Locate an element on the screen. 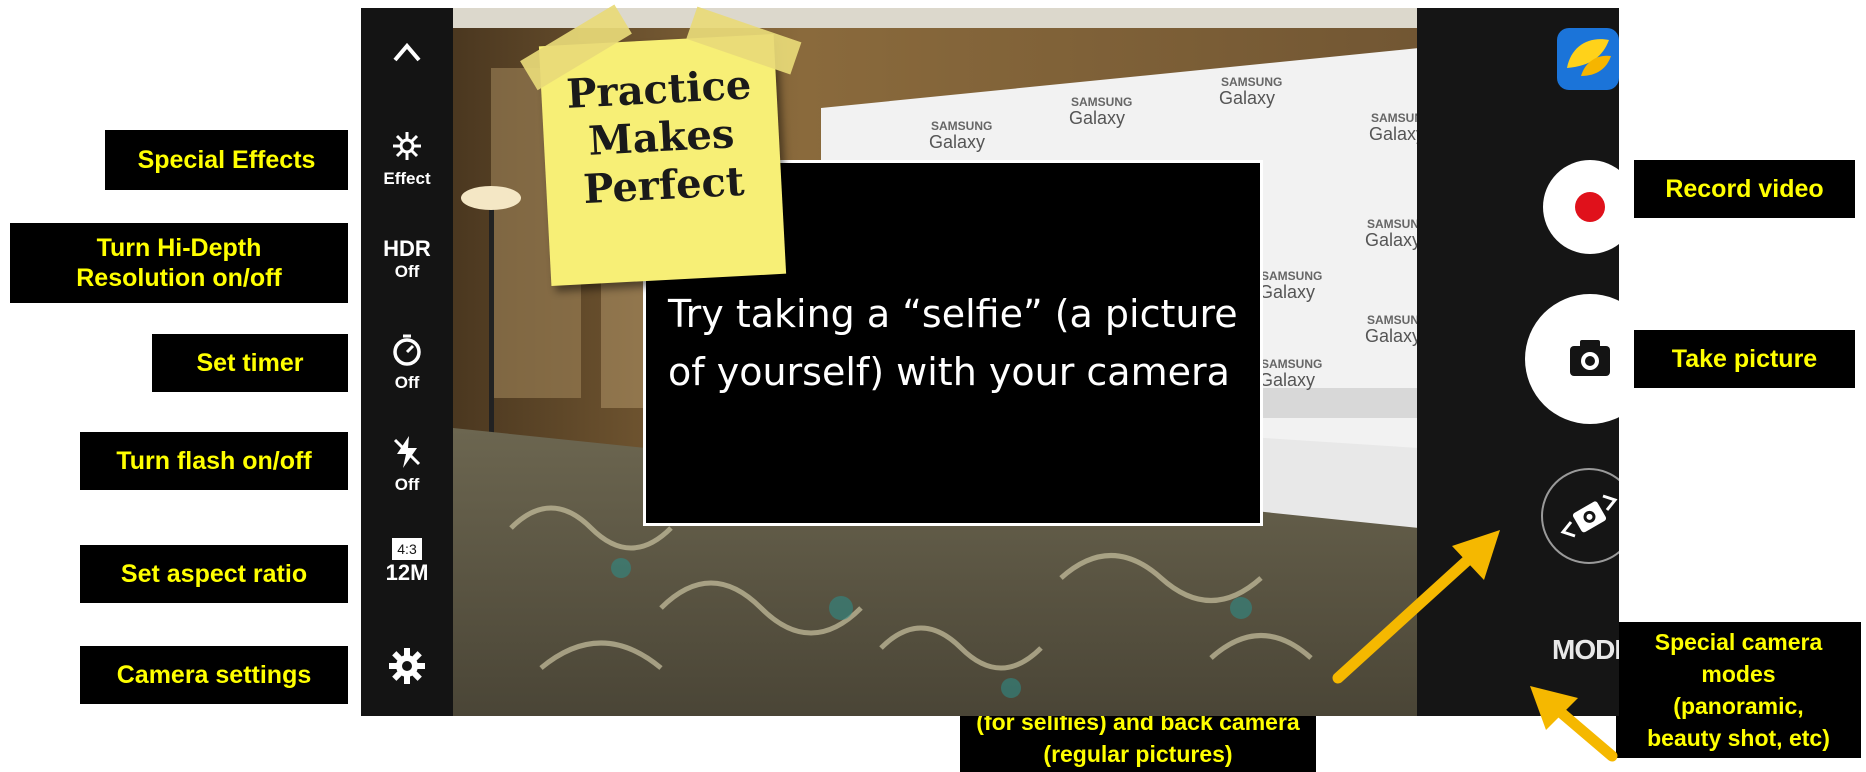  label-camera-settings: Camera settings is located at coordinates (214, 675).